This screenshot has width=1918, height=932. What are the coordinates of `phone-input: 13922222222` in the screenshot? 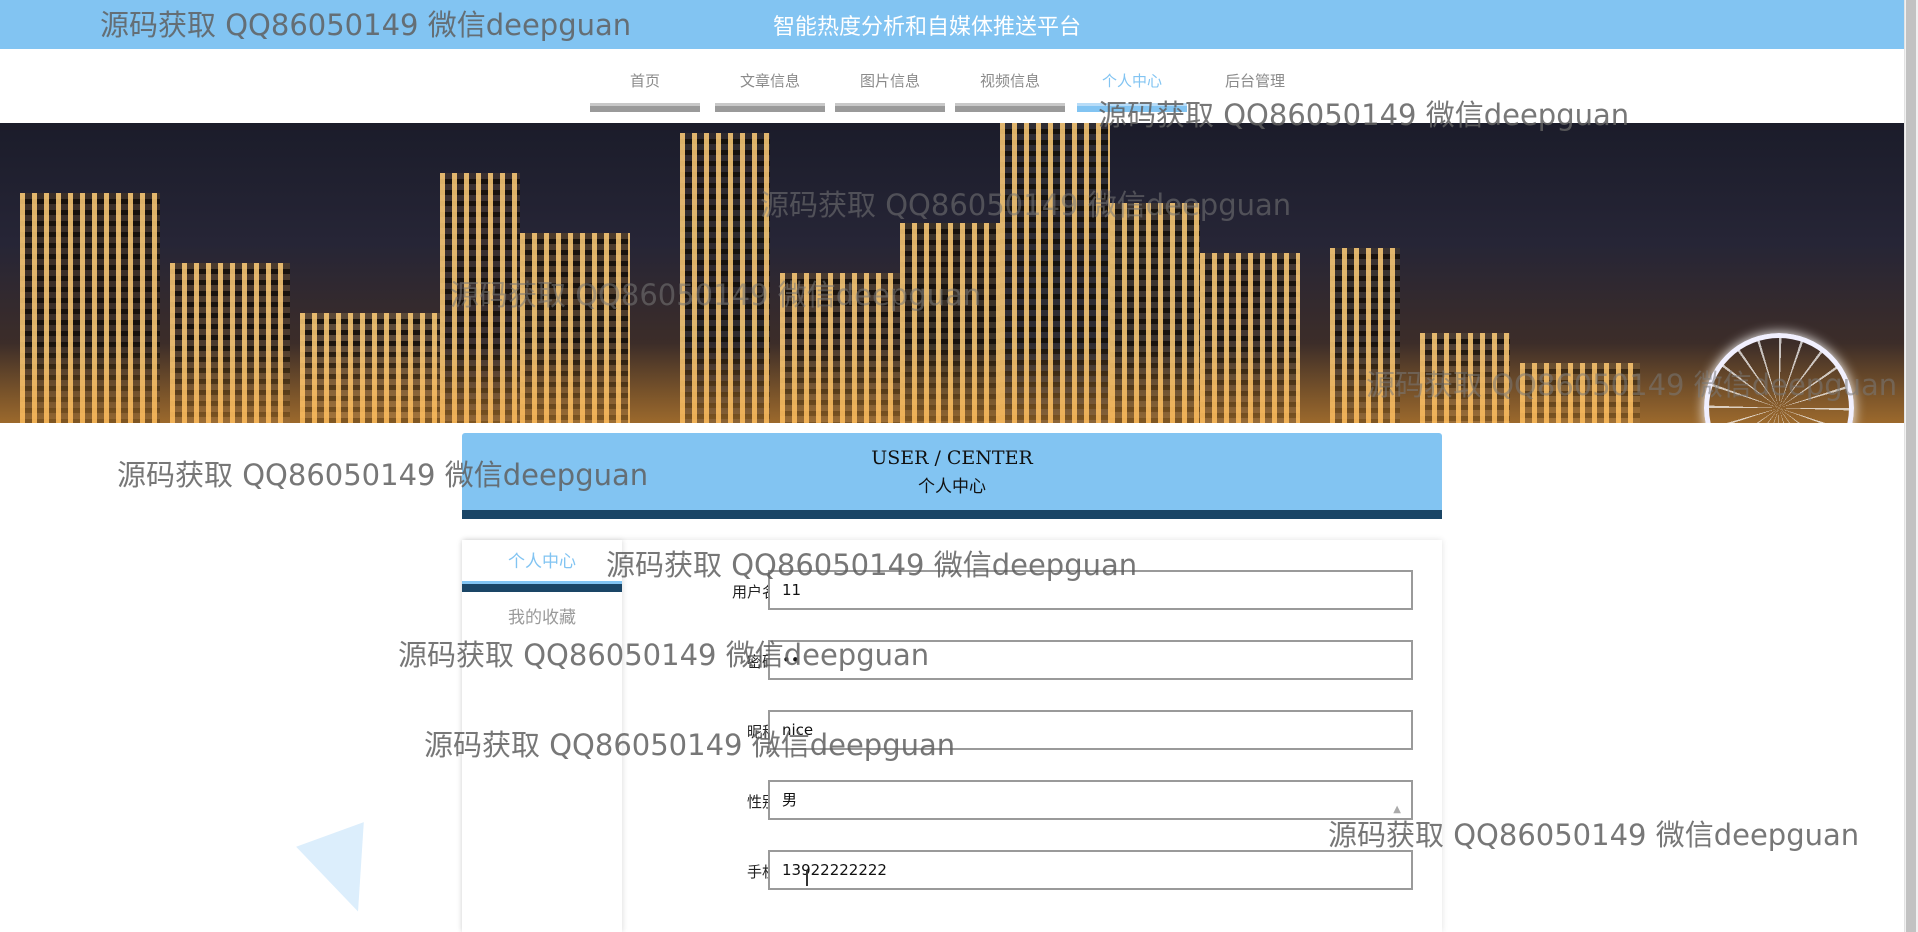 It's located at (1090, 870).